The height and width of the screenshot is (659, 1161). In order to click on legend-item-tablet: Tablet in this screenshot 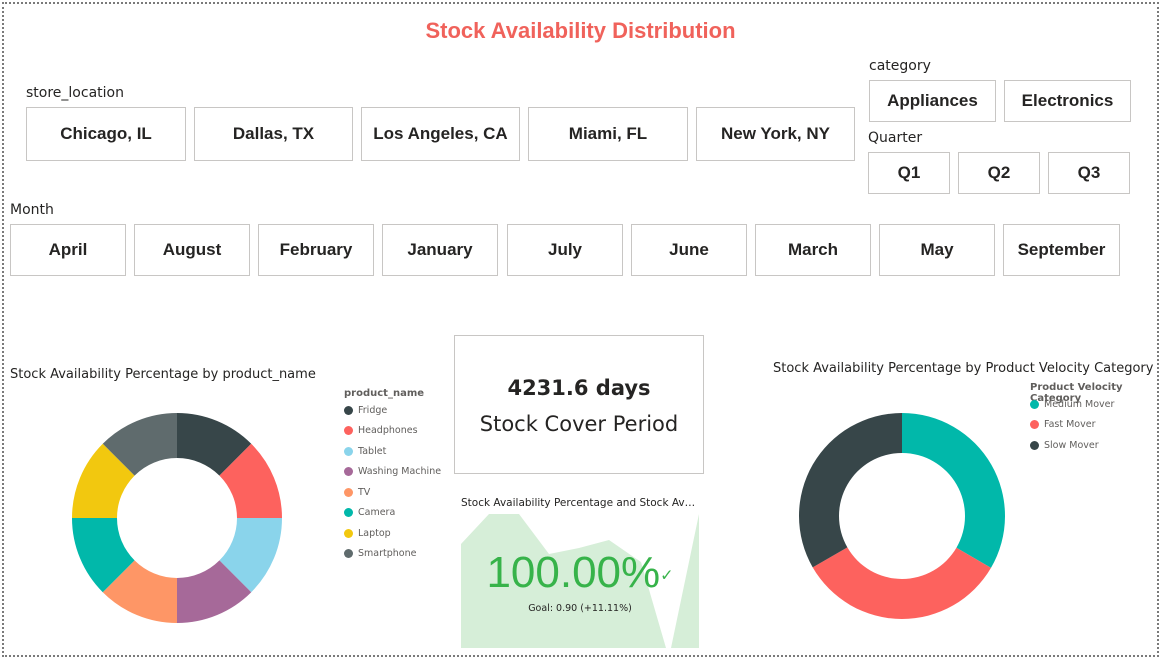, I will do `click(392, 451)`.